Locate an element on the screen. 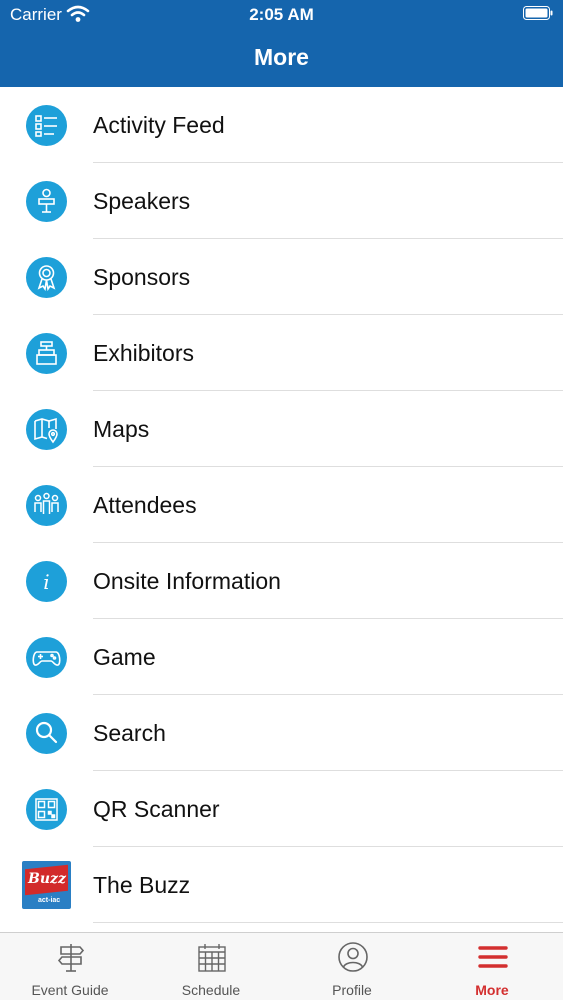 The image size is (563, 1000). buzz-logo: Buzz act-iac is located at coordinates (46, 885).